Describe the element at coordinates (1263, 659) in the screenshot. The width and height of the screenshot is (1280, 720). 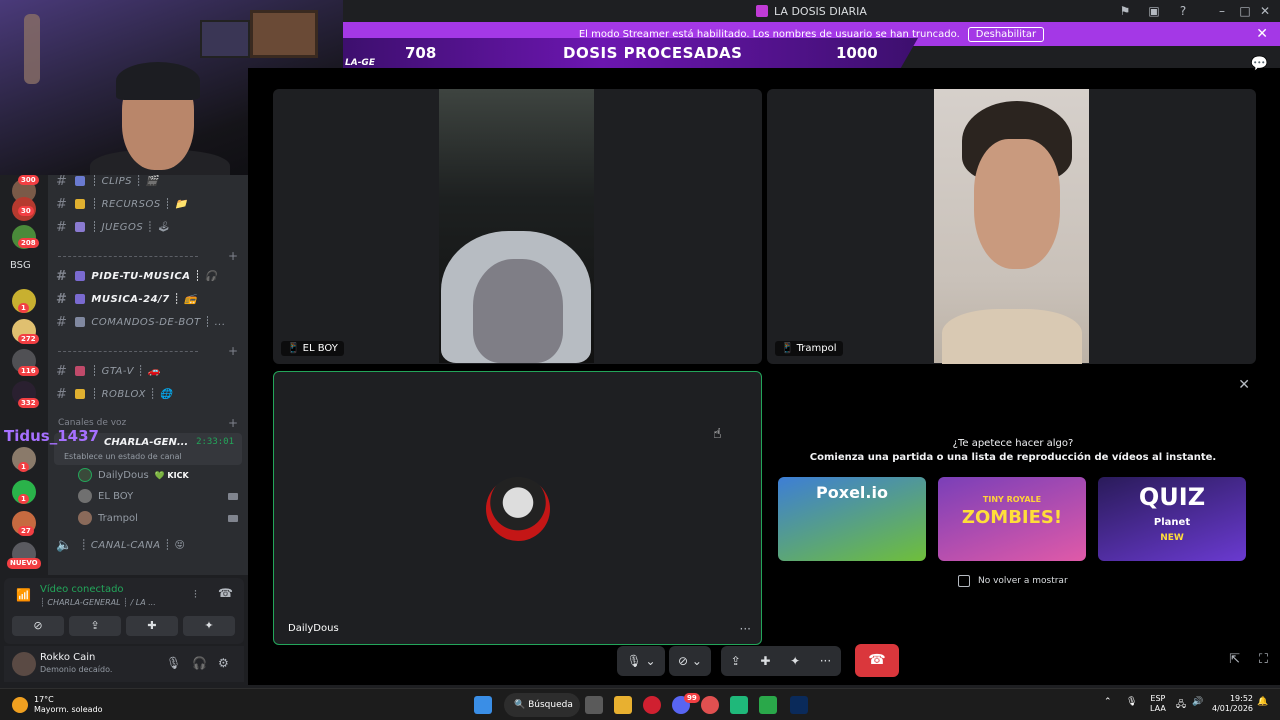
I see `fullscreen-icon: ⛶` at that location.